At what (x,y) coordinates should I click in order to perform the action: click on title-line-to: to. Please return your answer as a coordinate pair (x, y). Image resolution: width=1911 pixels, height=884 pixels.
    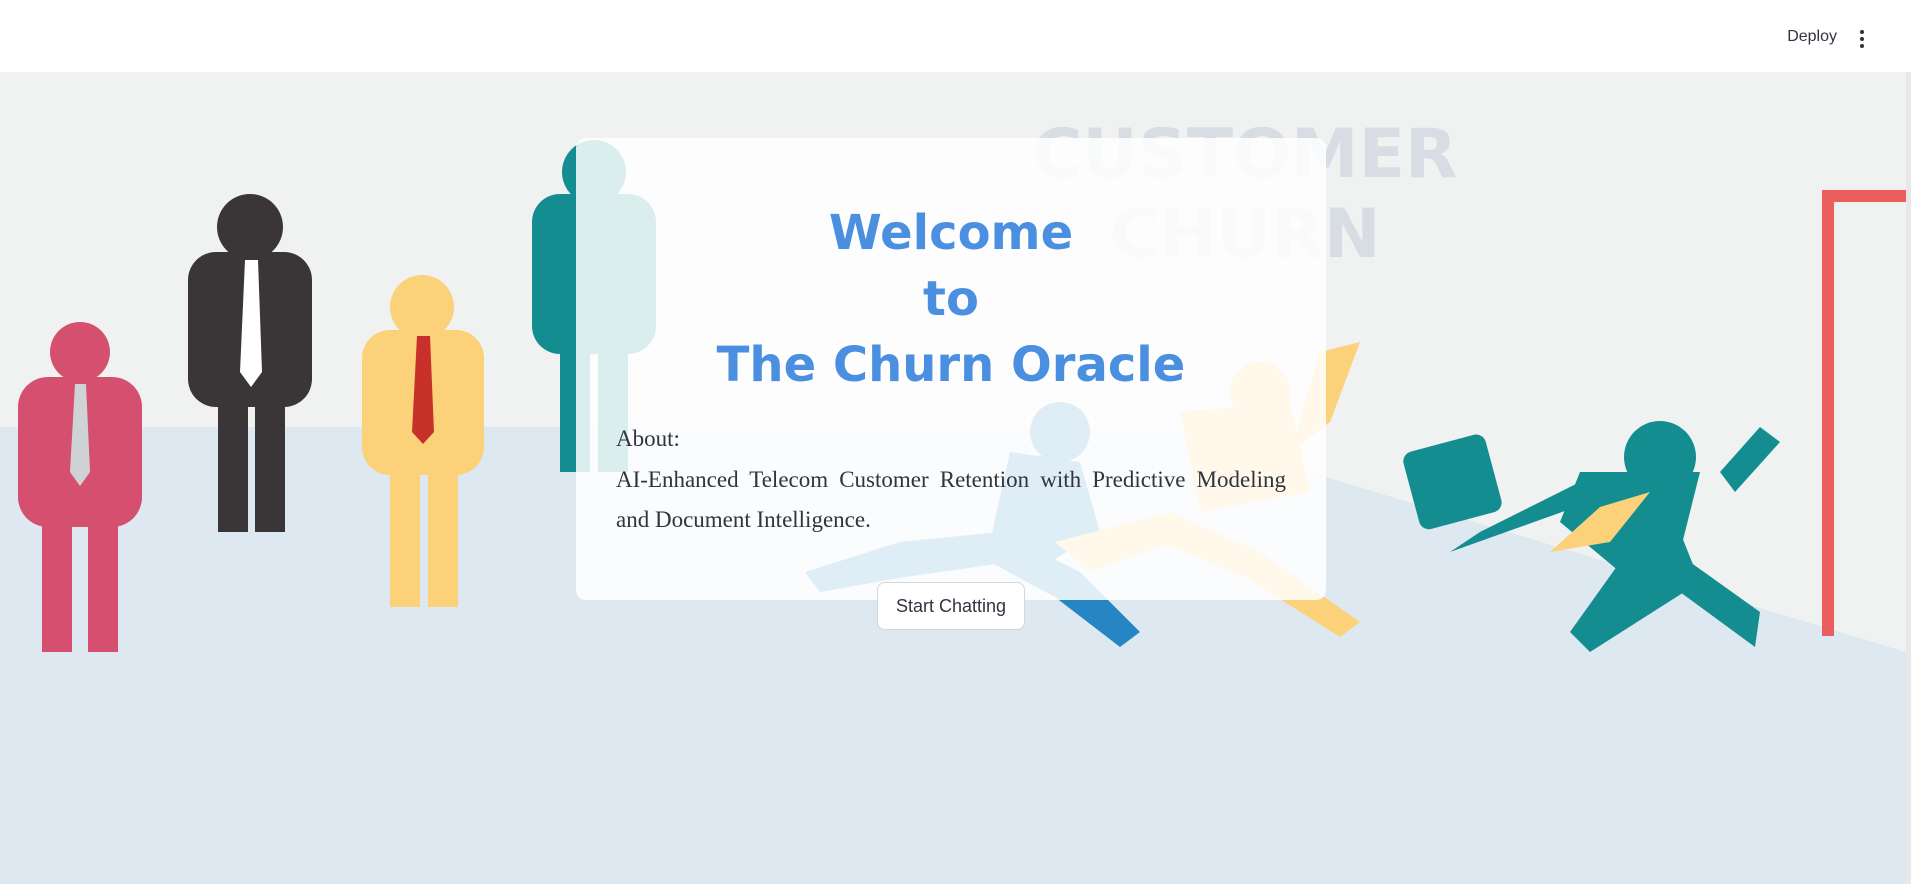
    Looking at the image, I should click on (951, 299).